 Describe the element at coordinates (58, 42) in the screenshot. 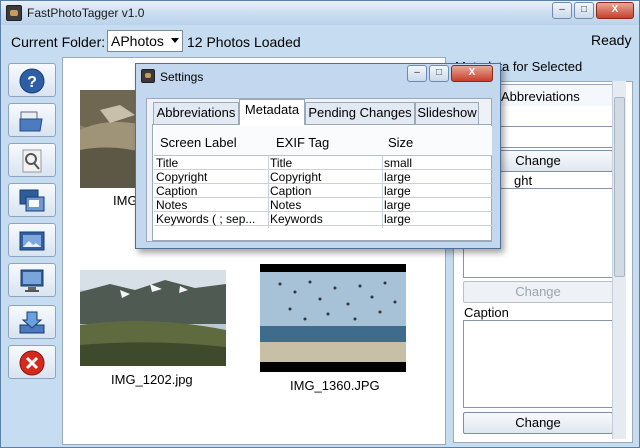

I see `current-folder-label: Current Folder:` at that location.